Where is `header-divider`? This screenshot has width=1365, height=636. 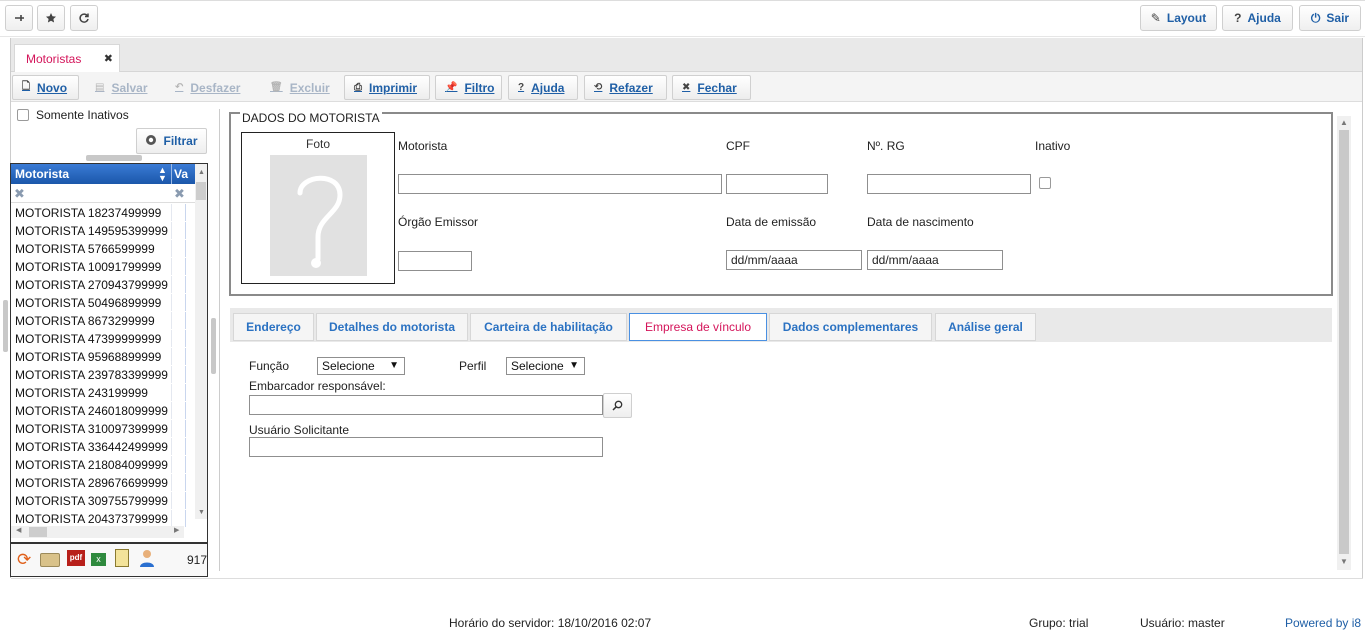
header-divider is located at coordinates (171, 174).